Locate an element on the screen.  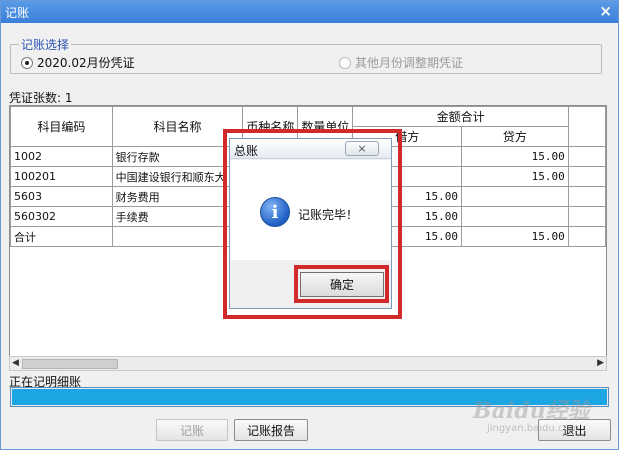
window-close-icon: × is located at coordinates (605, 11).